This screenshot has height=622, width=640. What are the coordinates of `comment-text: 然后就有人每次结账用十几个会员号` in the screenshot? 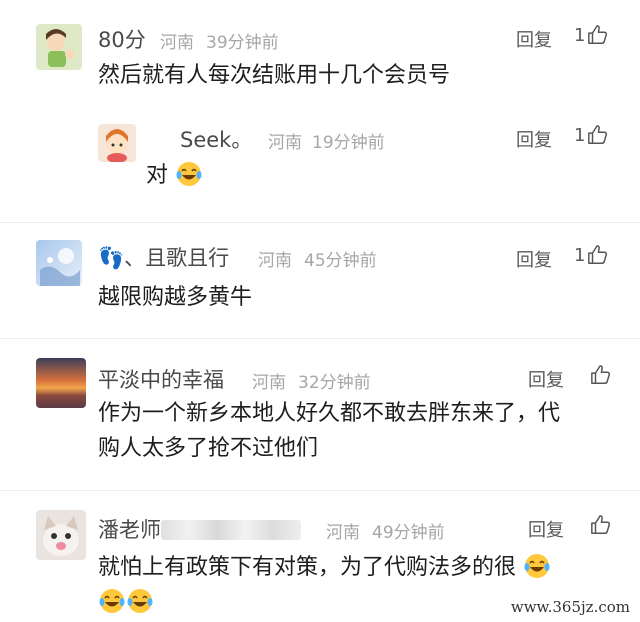 It's located at (274, 75).